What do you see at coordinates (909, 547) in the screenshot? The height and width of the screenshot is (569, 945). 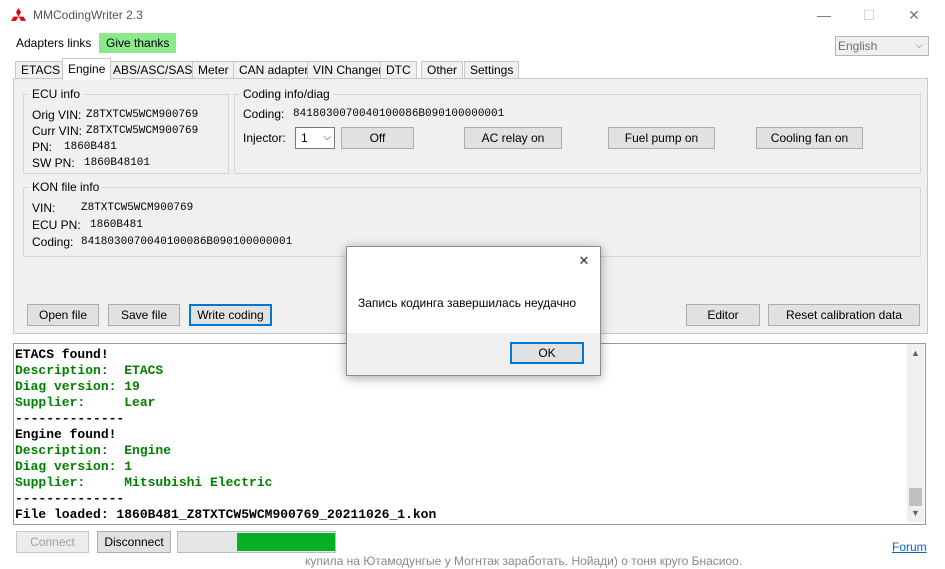 I see `forum-link: Forum` at bounding box center [909, 547].